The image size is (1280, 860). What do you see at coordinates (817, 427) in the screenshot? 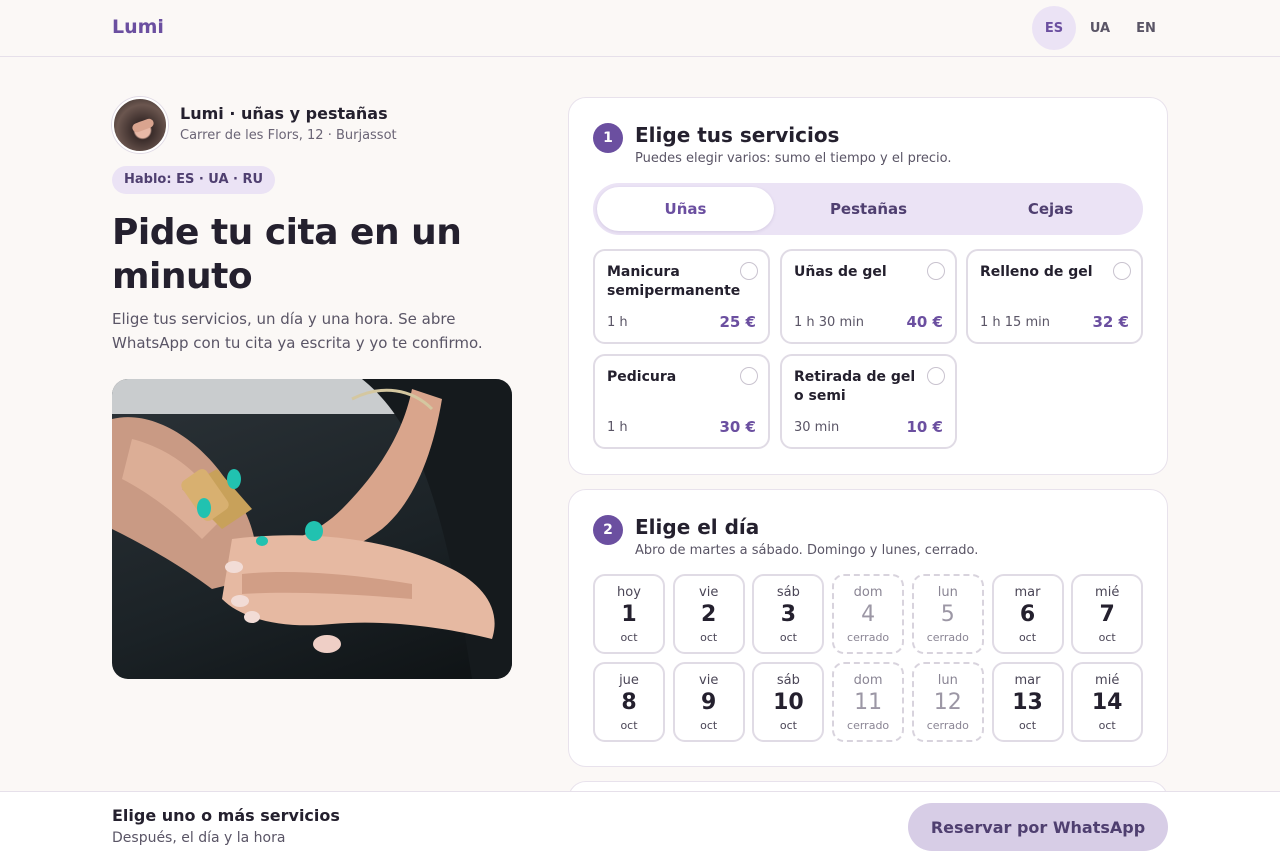
I see `service-duration: 30 min` at bounding box center [817, 427].